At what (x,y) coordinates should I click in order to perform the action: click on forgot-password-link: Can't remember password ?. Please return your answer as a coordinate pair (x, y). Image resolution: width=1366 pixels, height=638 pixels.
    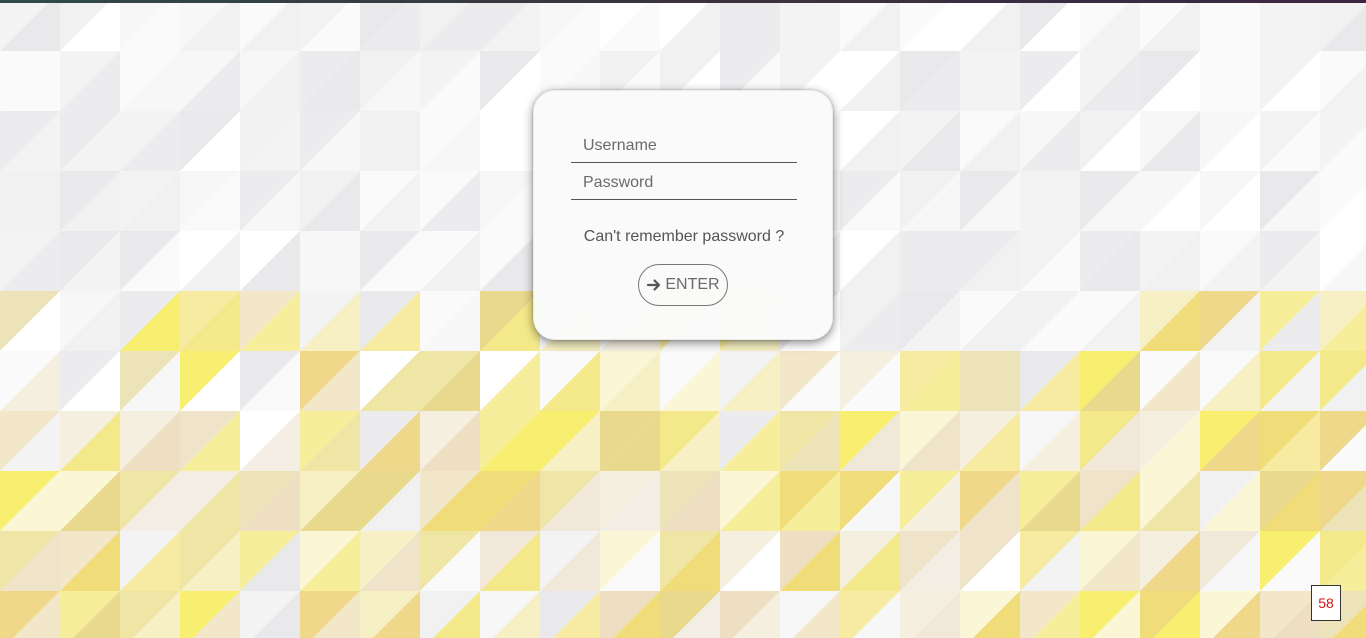
    Looking at the image, I should click on (684, 237).